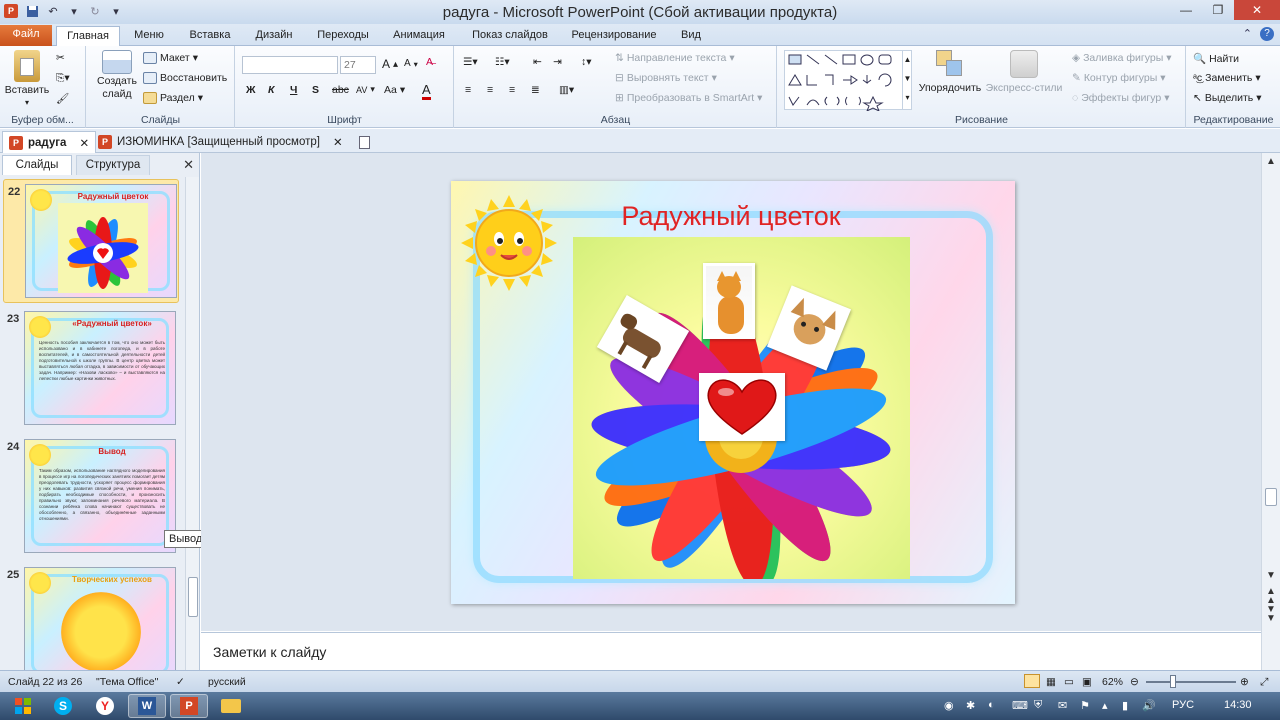 The image size is (1280, 720). What do you see at coordinates (149, 36) in the screenshot?
I see `tab-menu: Меню` at bounding box center [149, 36].